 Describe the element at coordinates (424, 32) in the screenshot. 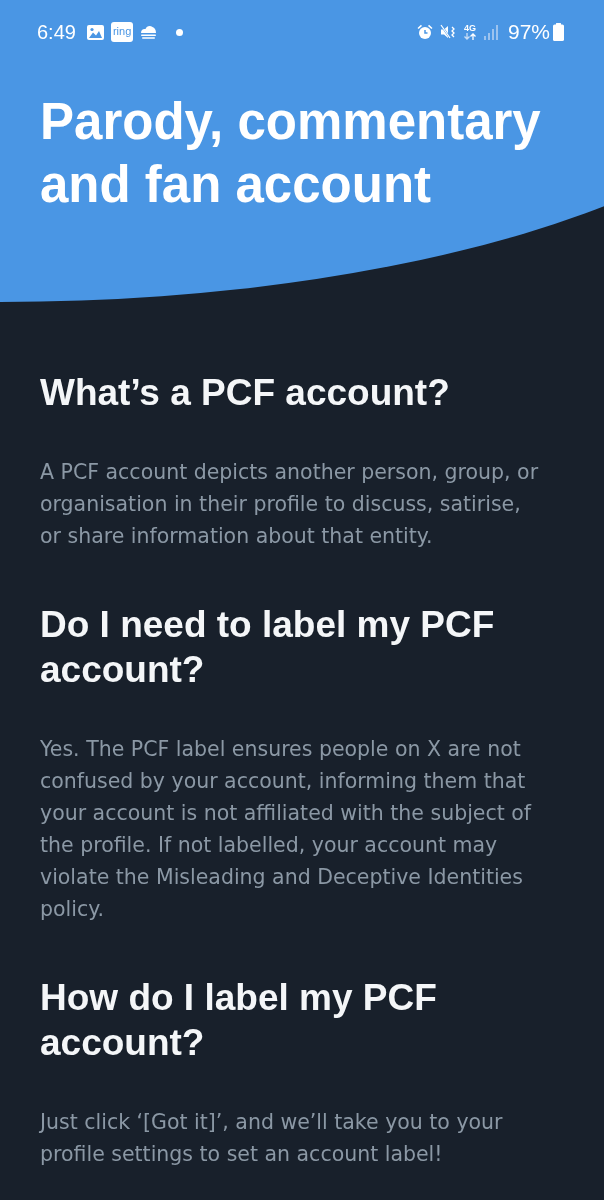

I see `alarm-clock-icon` at that location.